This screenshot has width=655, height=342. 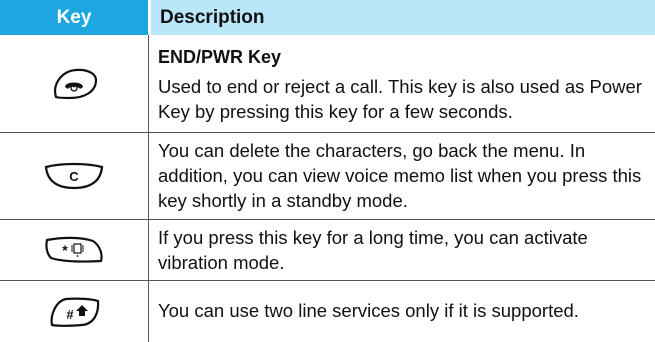 I want to click on clear-key-label: C, so click(x=74, y=176).